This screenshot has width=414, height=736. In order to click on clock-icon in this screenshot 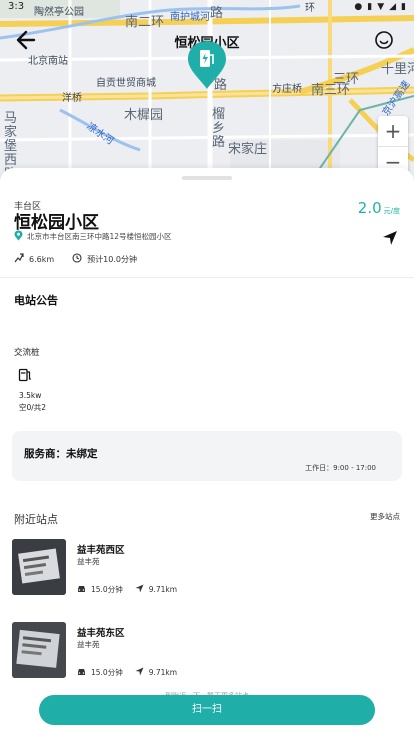, I will do `click(77, 259)`.